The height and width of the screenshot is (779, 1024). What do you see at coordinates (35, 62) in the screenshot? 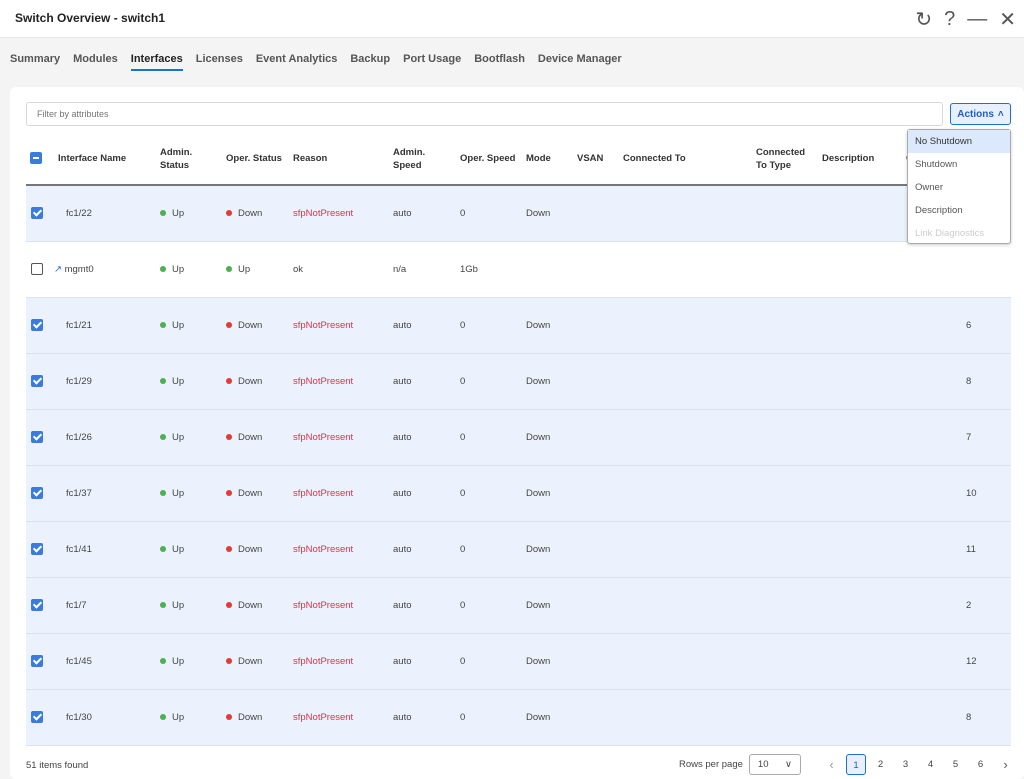
I see `tab-summary: Summary` at bounding box center [35, 62].